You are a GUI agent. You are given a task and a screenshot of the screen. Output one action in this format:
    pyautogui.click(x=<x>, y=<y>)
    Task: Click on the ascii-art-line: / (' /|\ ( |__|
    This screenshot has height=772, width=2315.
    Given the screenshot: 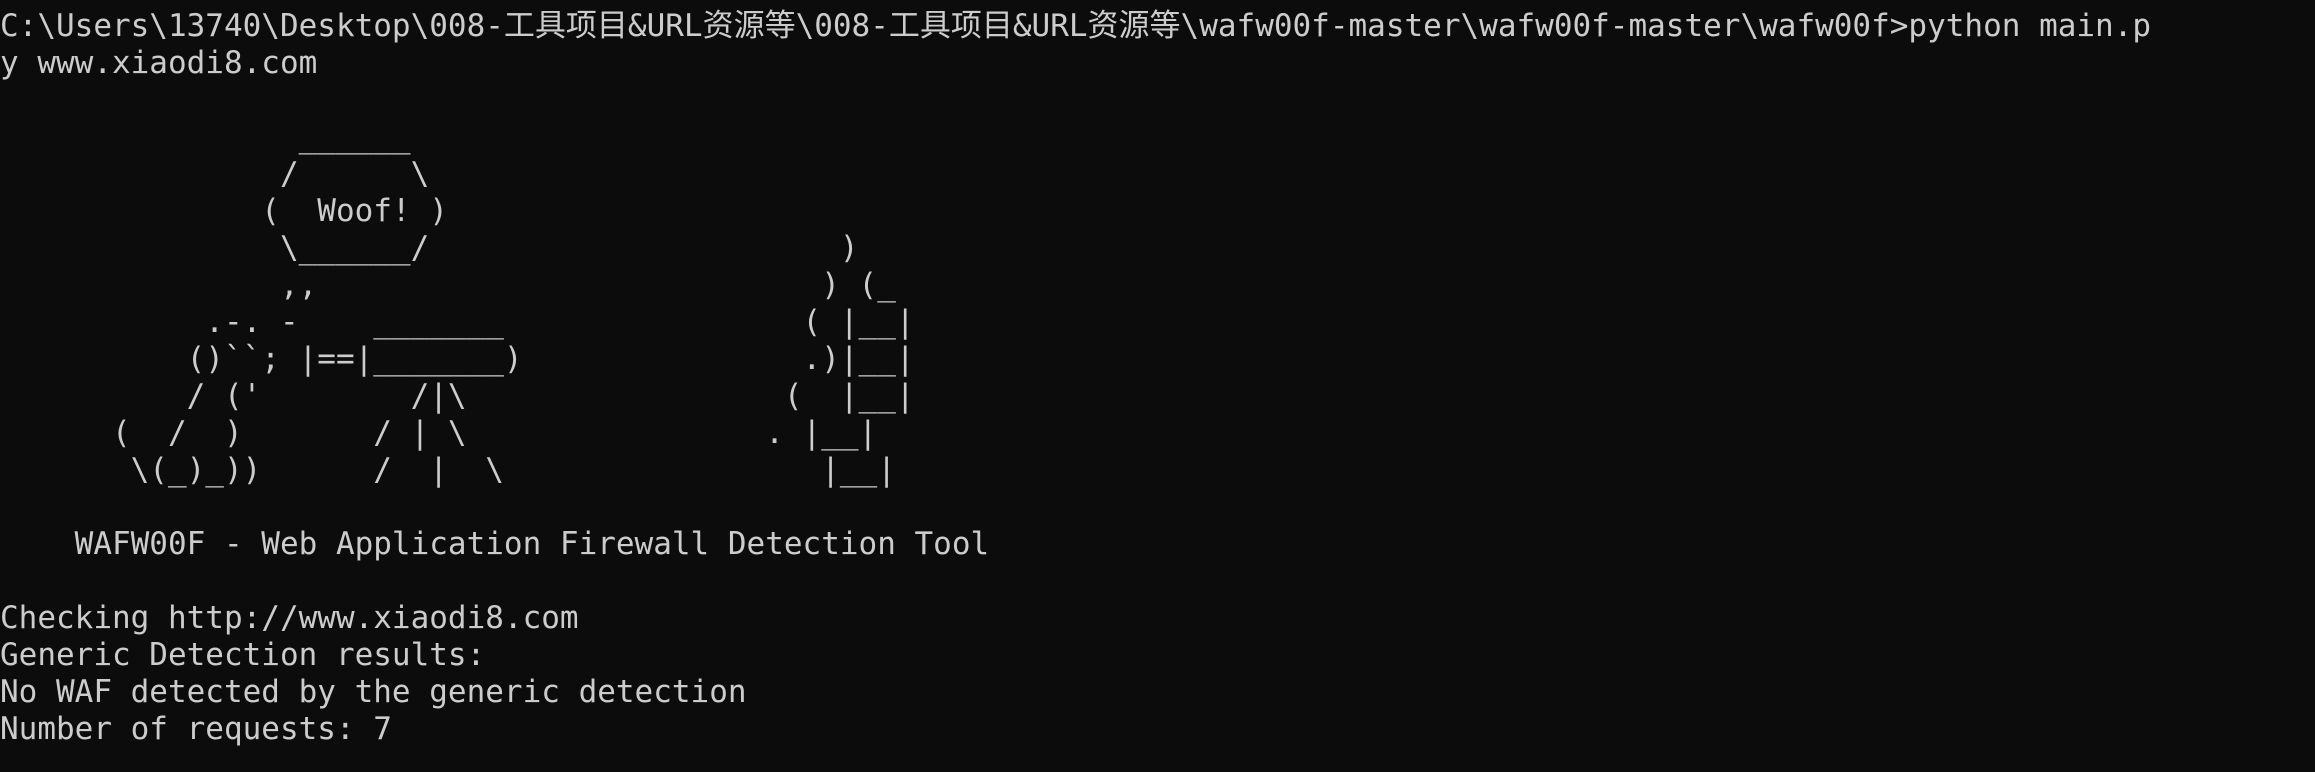 What is the action you would take?
    pyautogui.click(x=457, y=396)
    